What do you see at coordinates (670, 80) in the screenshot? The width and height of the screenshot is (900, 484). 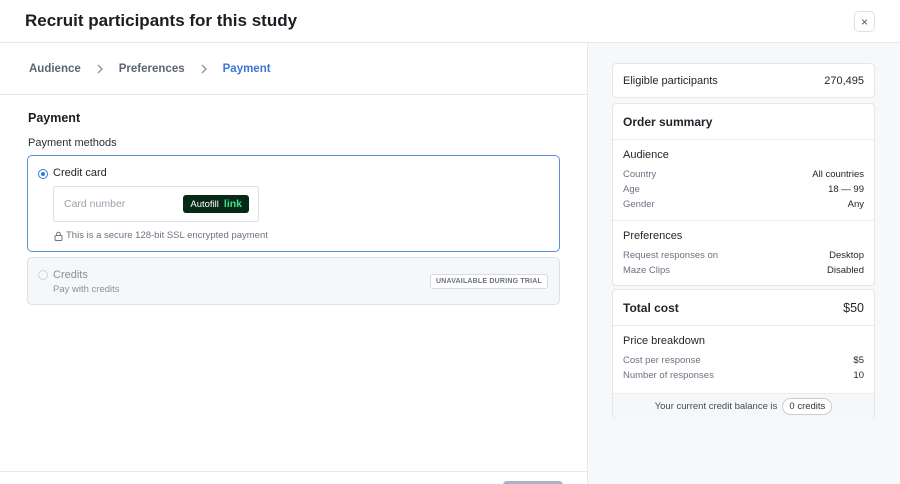 I see `eligible-label: Eligible participants` at bounding box center [670, 80].